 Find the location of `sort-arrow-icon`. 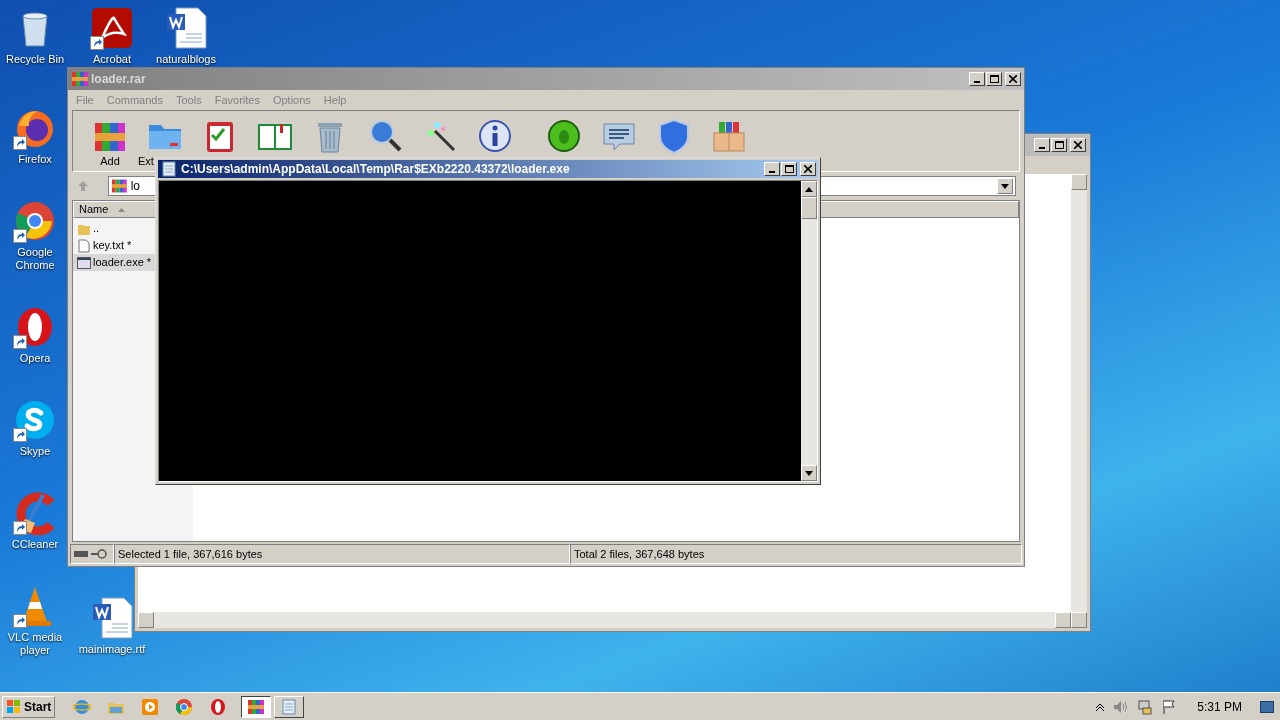

sort-arrow-icon is located at coordinates (122, 209).